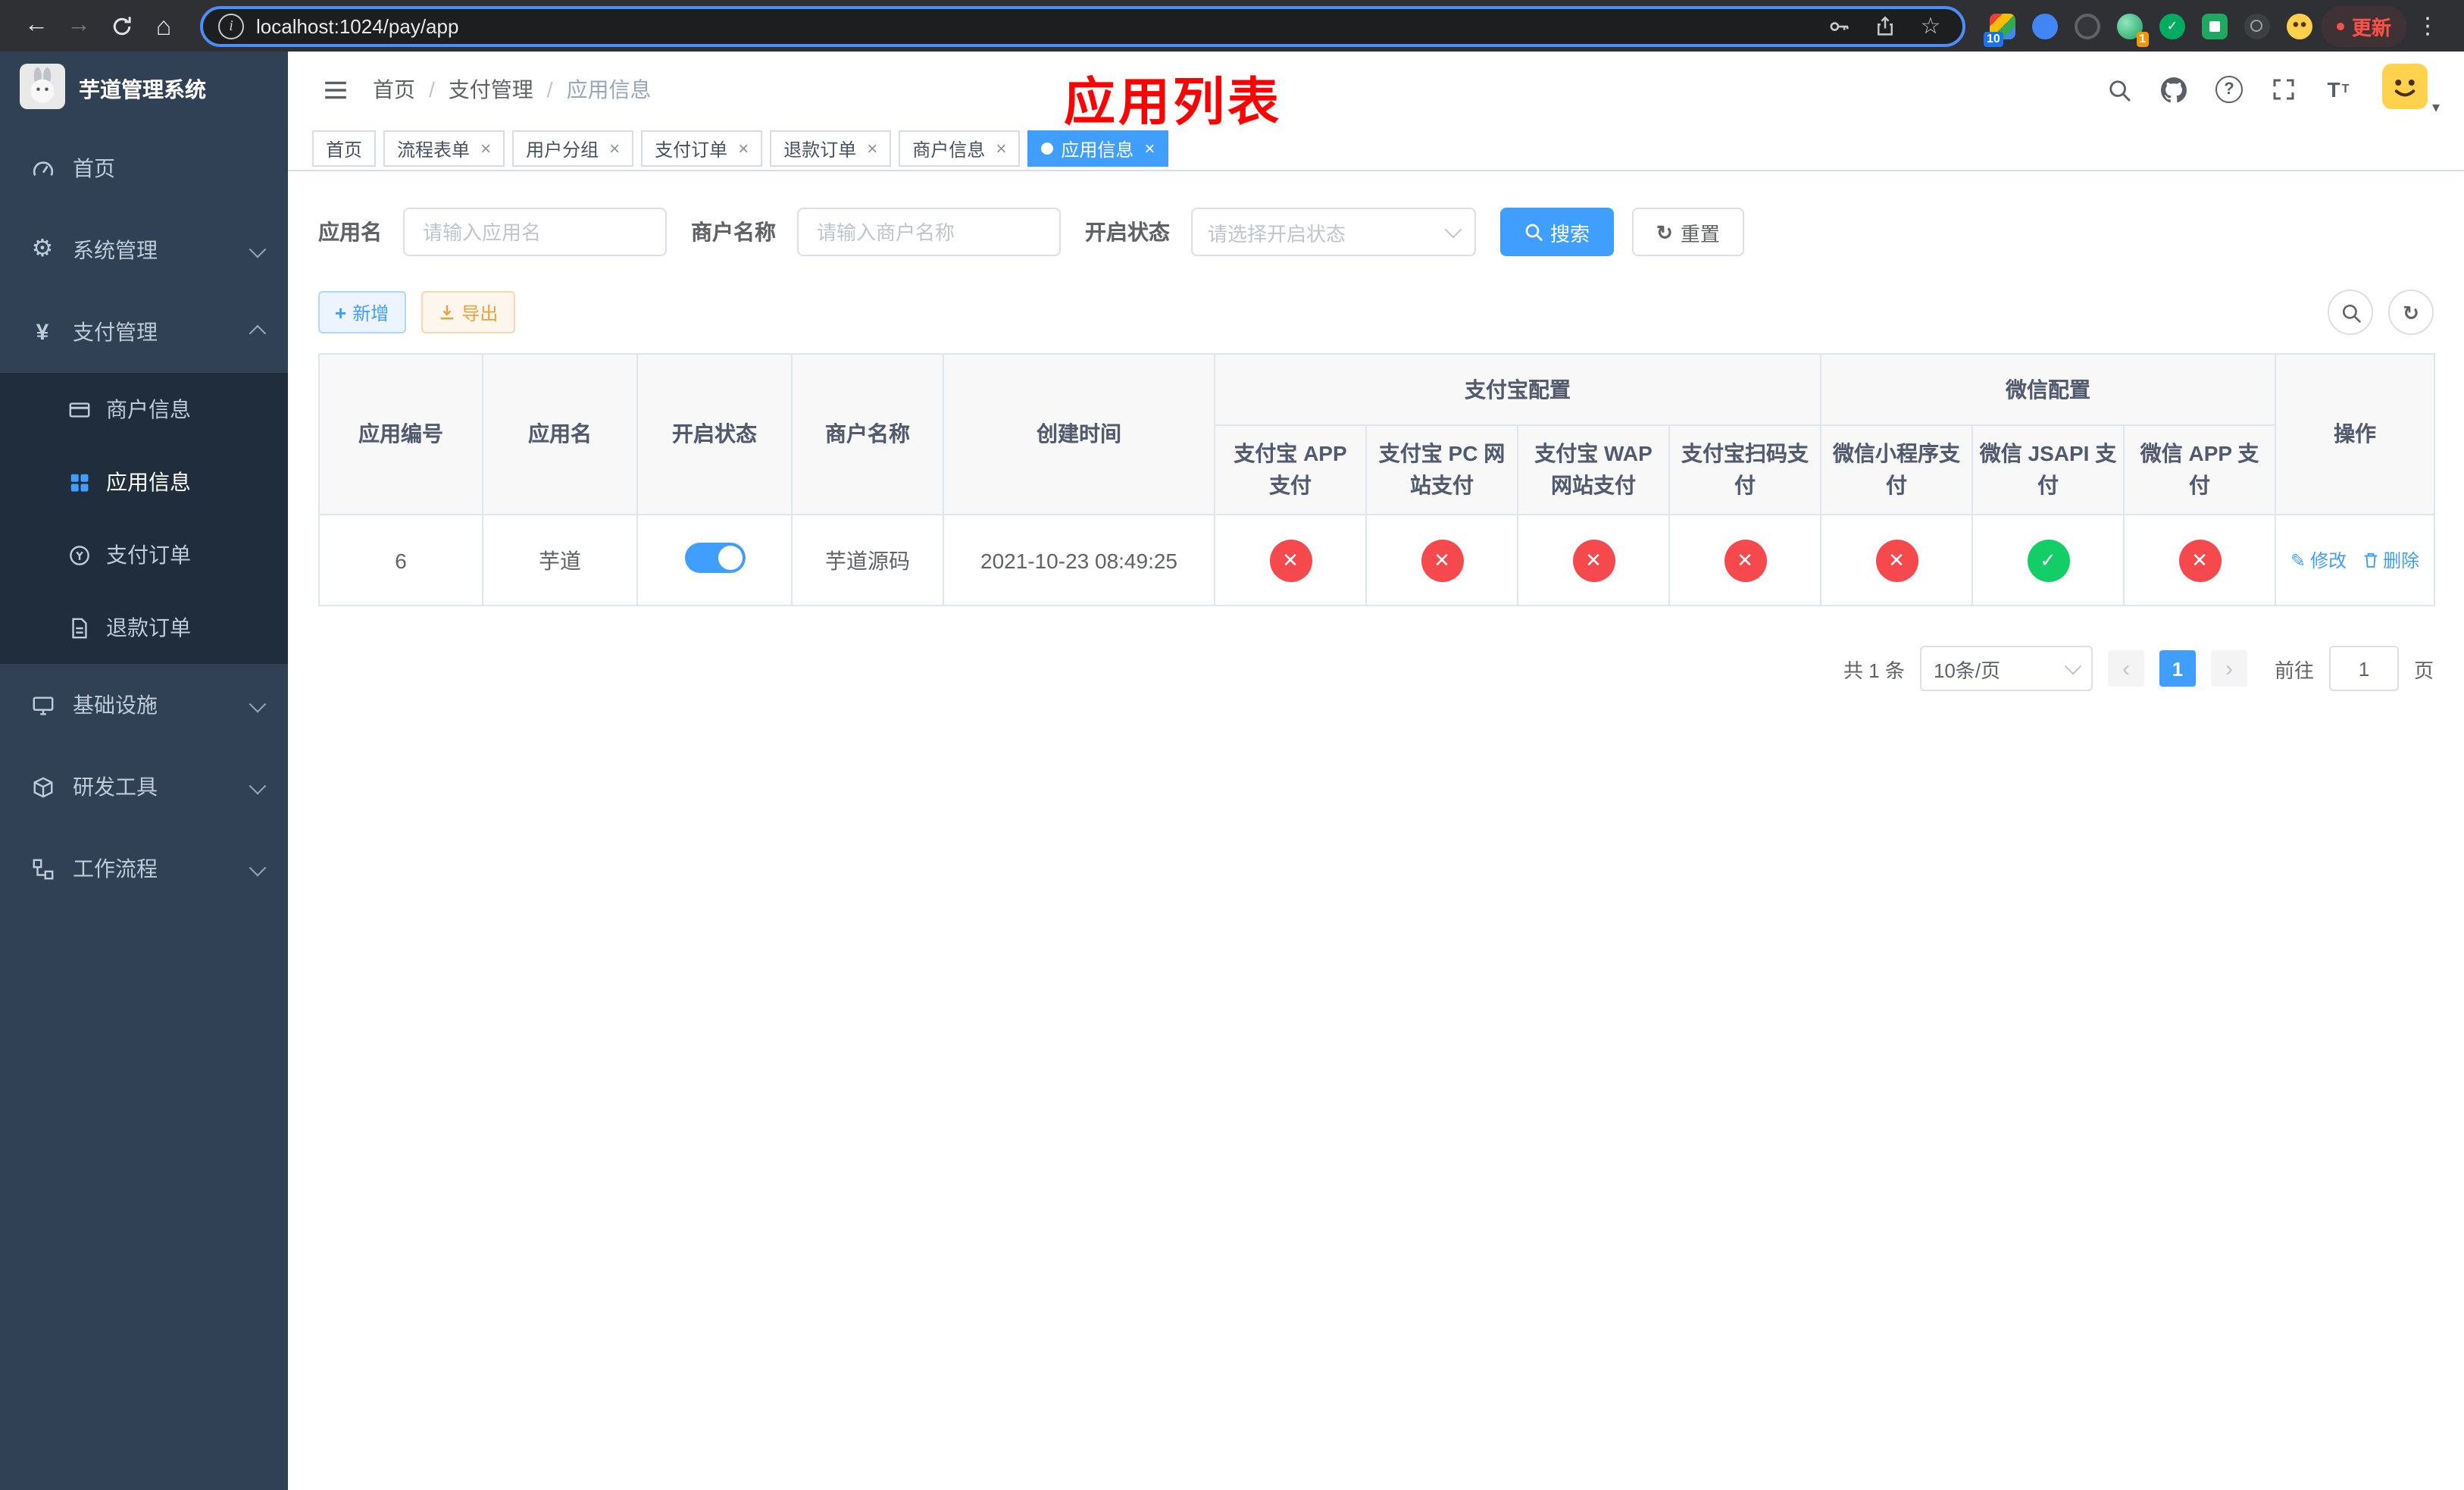 The image size is (2464, 1490). Describe the element at coordinates (400, 560) in the screenshot. I see `cell-app-id: 6` at that location.